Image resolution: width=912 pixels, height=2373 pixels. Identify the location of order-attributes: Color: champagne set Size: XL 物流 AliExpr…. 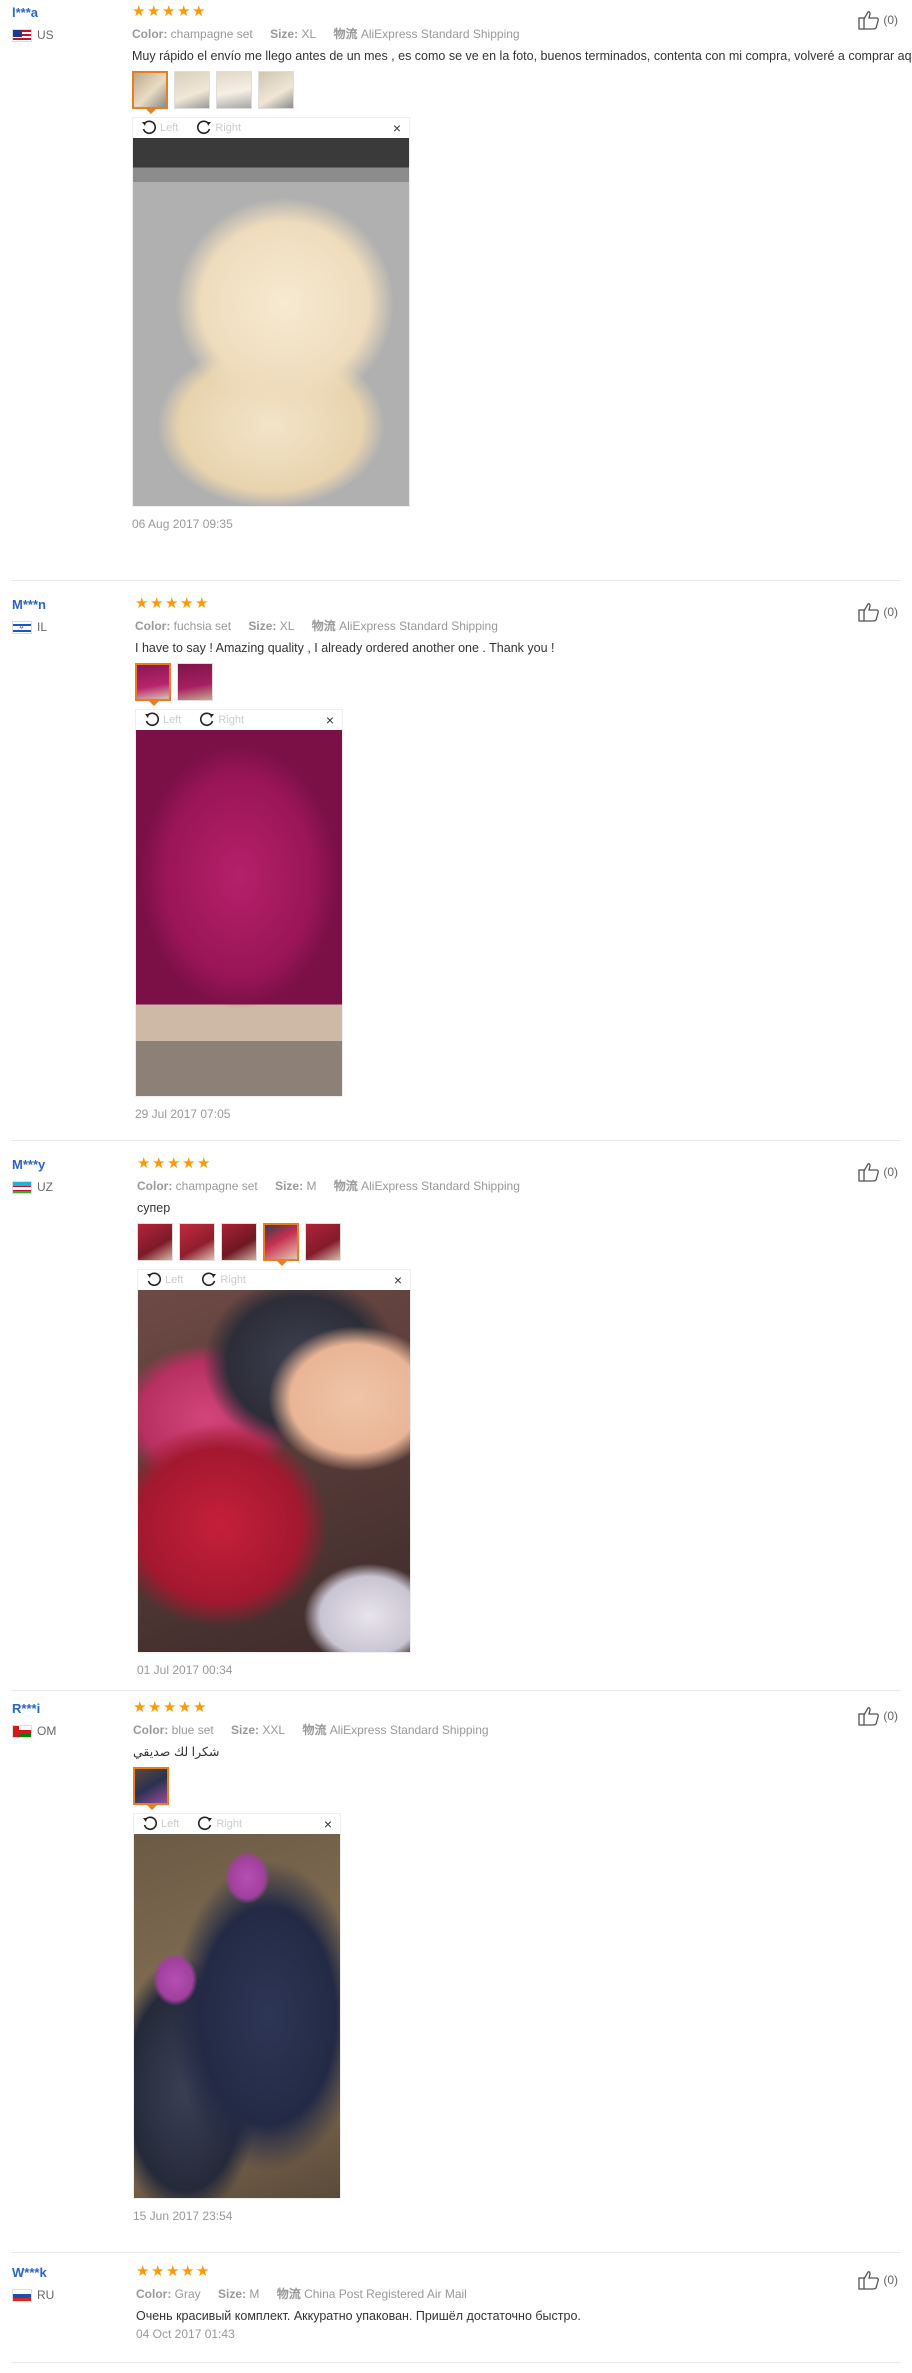
(522, 34).